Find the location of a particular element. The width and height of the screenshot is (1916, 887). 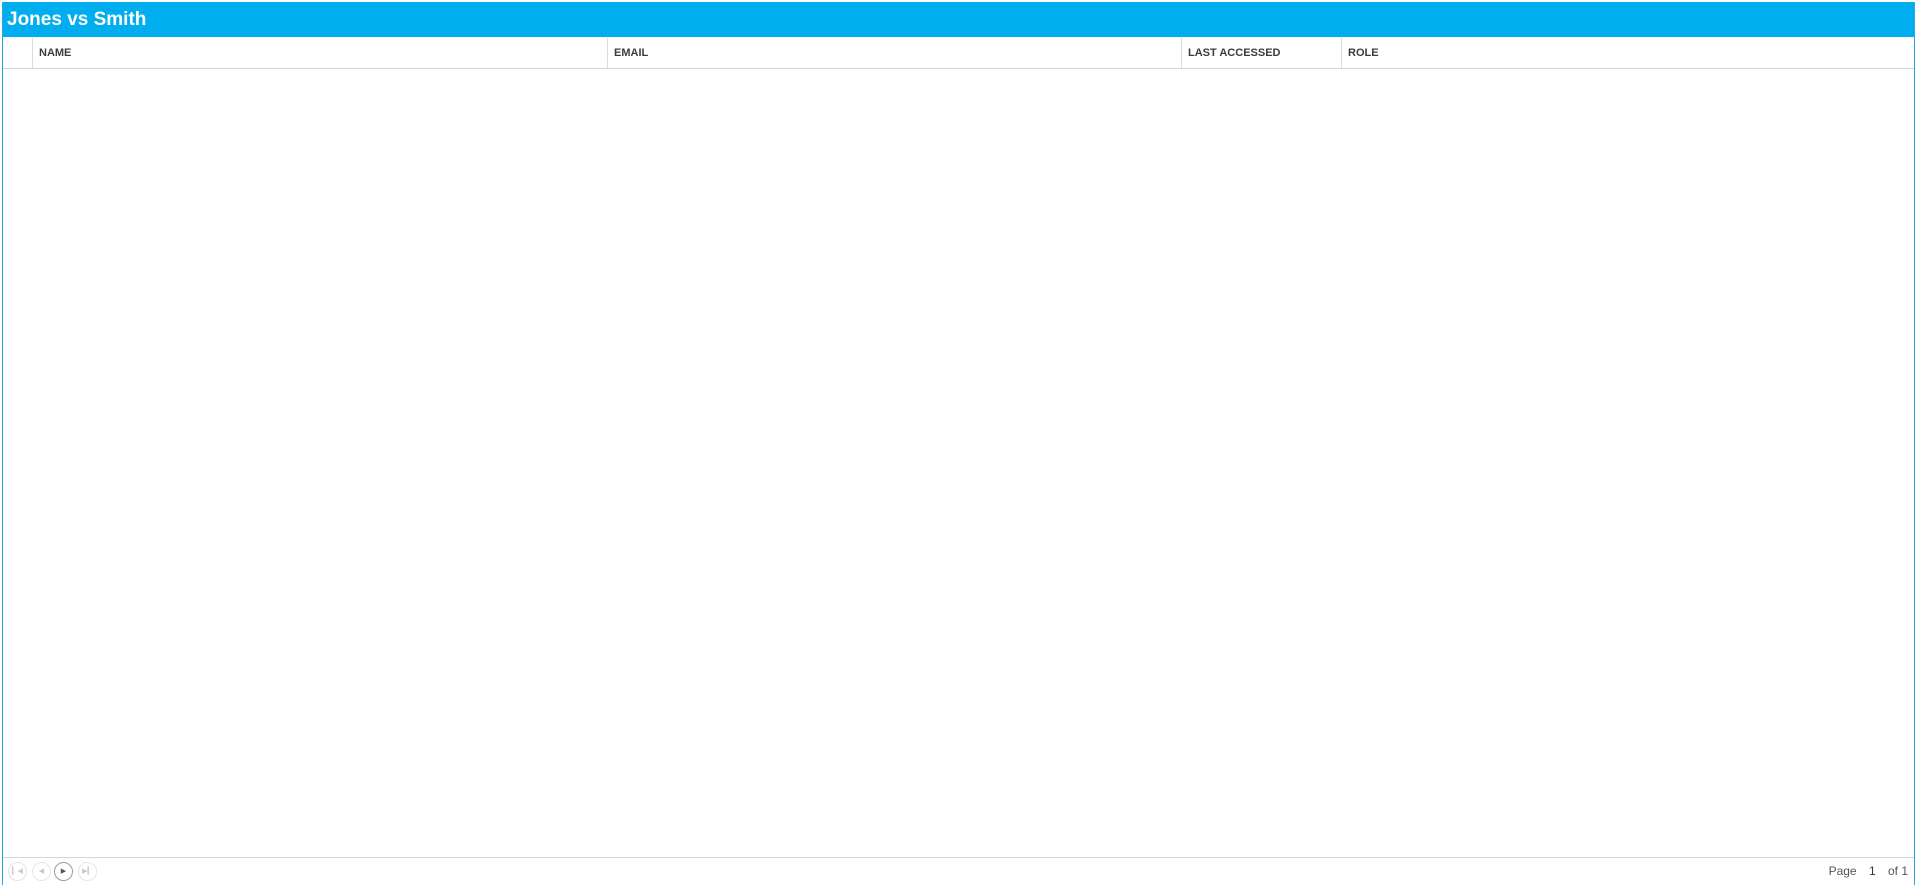

column-header-role: ROLE is located at coordinates (1627, 53).